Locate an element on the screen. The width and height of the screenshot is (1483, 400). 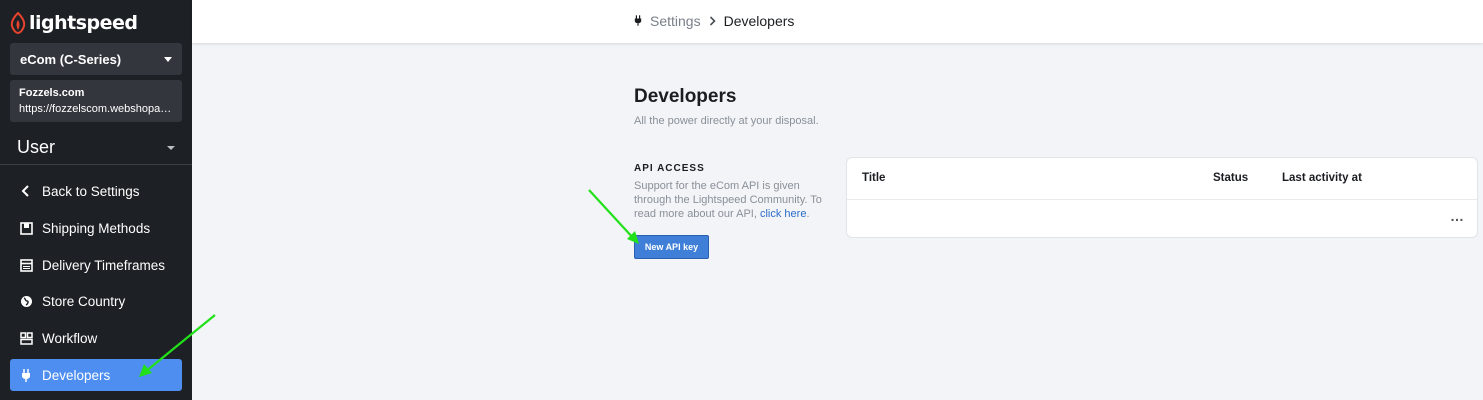
store-selector-label: eCom (C-Series) is located at coordinates (71, 59).